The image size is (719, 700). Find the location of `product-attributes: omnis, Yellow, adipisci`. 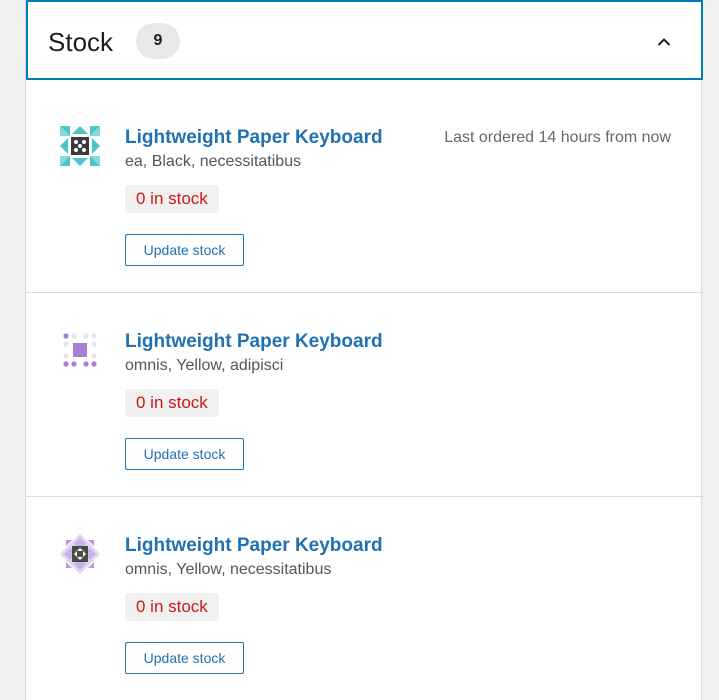

product-attributes: omnis, Yellow, adipisci is located at coordinates (204, 365).